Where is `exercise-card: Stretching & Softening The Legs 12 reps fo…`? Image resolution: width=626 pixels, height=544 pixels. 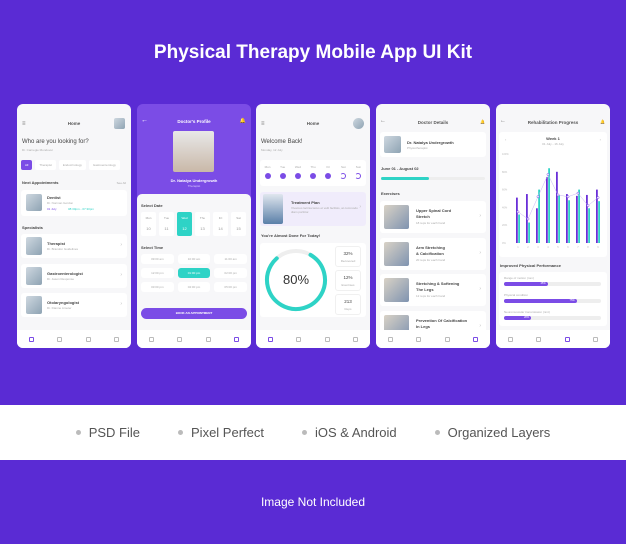 exercise-card: Stretching & Softening The Legs 12 reps fo… is located at coordinates (433, 290).